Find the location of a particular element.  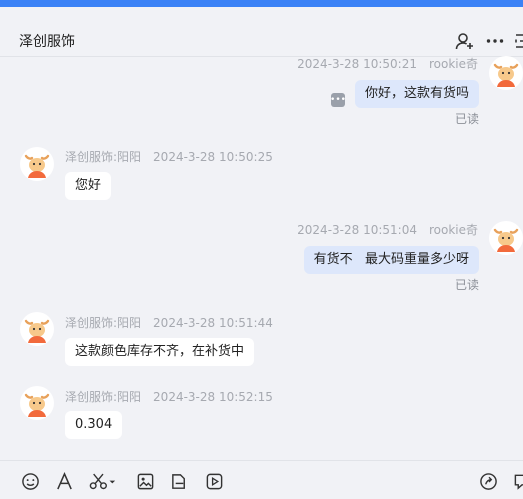

folder-icon is located at coordinates (179, 481).